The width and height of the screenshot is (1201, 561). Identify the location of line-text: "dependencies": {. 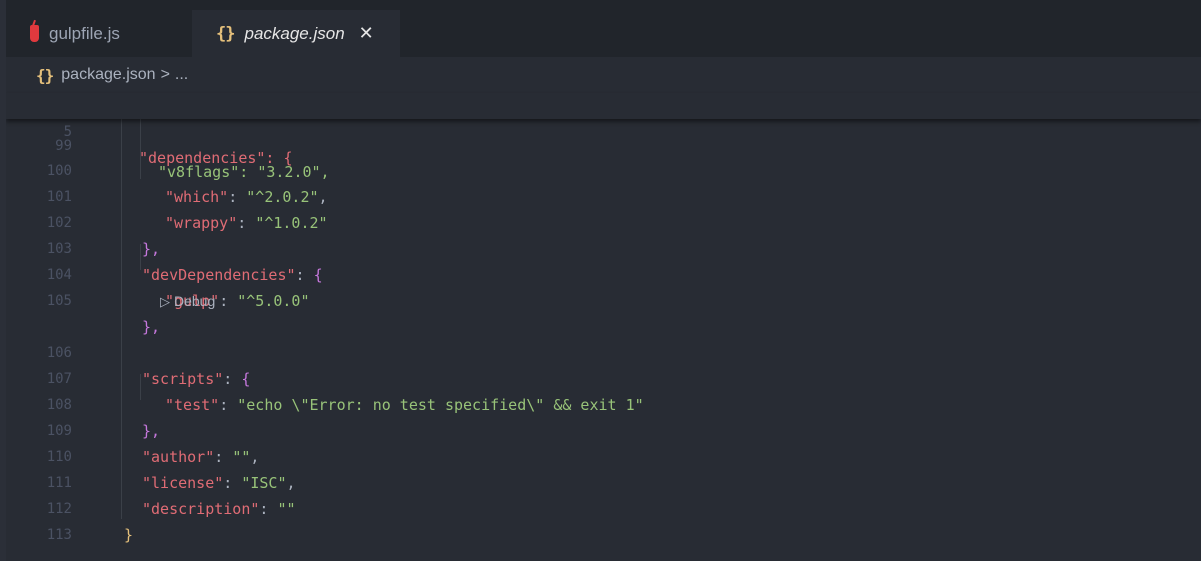
(216, 158).